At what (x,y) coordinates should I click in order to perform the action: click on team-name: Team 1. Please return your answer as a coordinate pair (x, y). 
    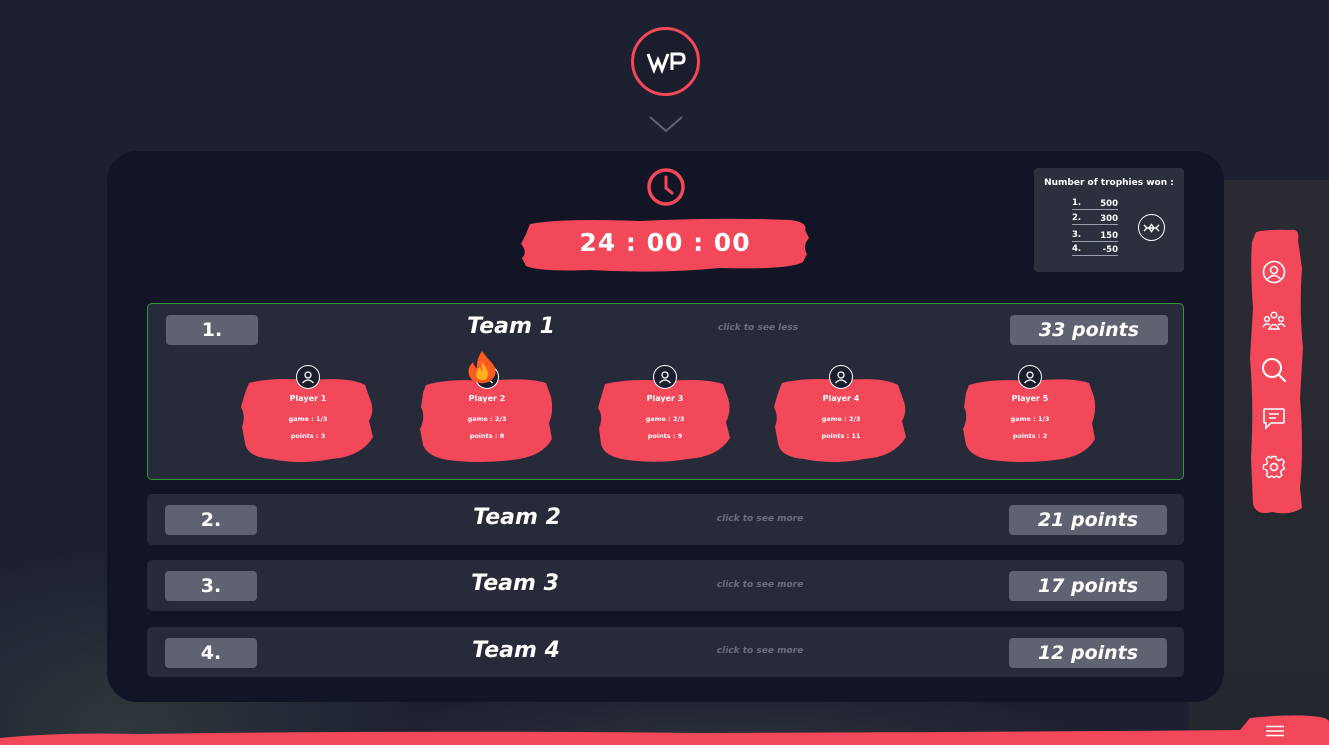
    Looking at the image, I should click on (511, 326).